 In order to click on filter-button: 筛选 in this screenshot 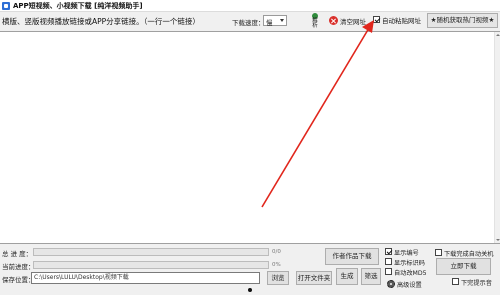, I will do `click(371, 276)`.